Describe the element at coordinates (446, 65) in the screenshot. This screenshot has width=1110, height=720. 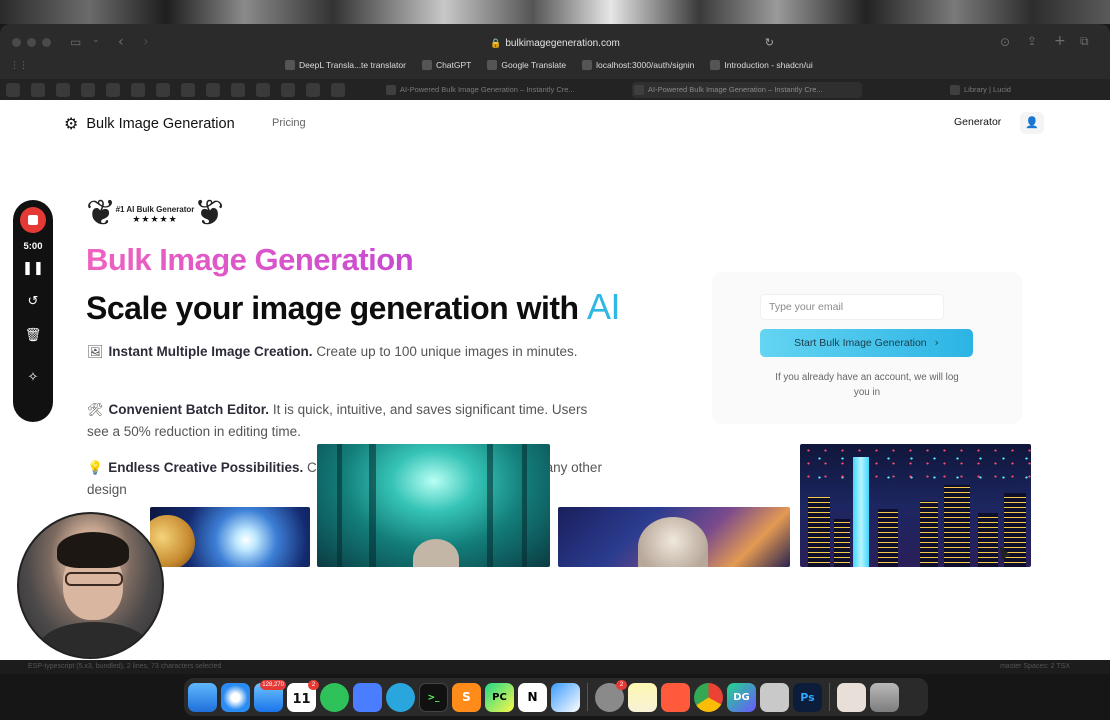
I see `bookmark-chatgpt: ChatGPT` at that location.